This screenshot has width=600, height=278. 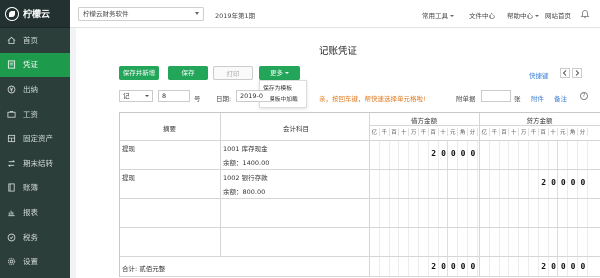 What do you see at coordinates (35, 261) in the screenshot?
I see `sidebar-item-settings: 设置` at bounding box center [35, 261].